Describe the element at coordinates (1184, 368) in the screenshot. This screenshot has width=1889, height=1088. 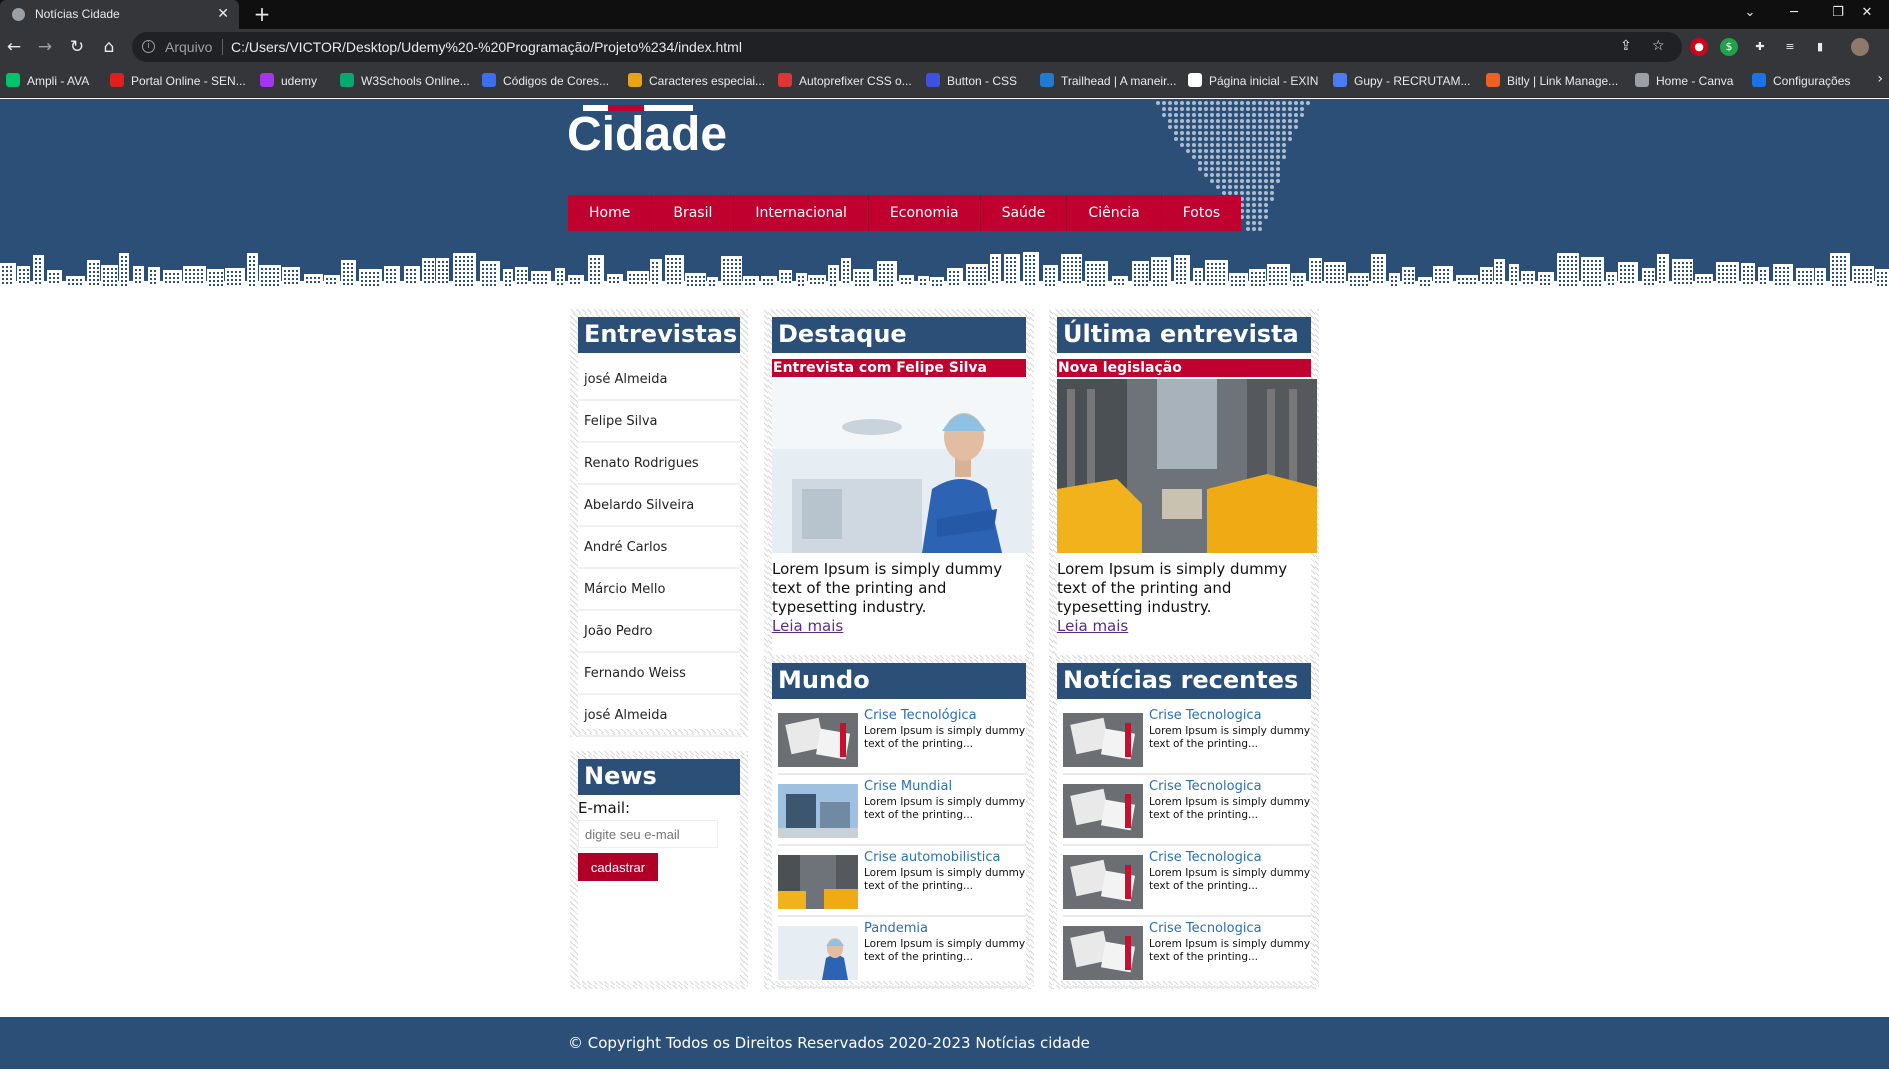
I see `ultima-subtitle: Nova legislação` at that location.